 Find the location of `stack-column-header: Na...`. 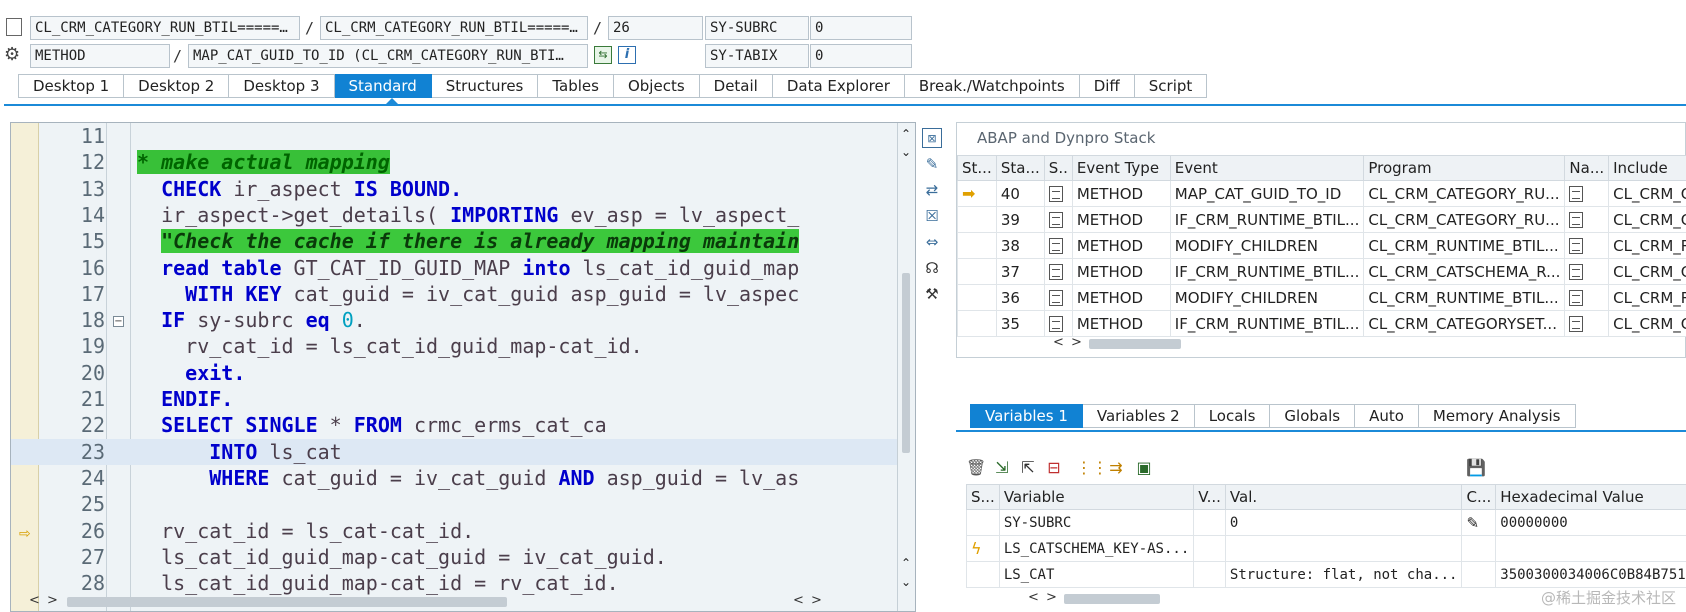

stack-column-header: Na... is located at coordinates (1587, 168).